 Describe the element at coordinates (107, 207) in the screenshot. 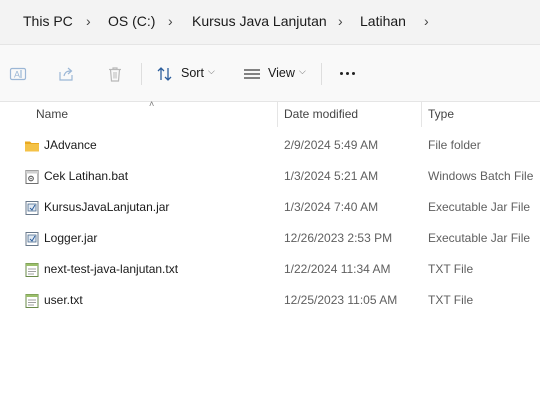

I see `file-name: KursusJavaLanjutan.jar` at that location.